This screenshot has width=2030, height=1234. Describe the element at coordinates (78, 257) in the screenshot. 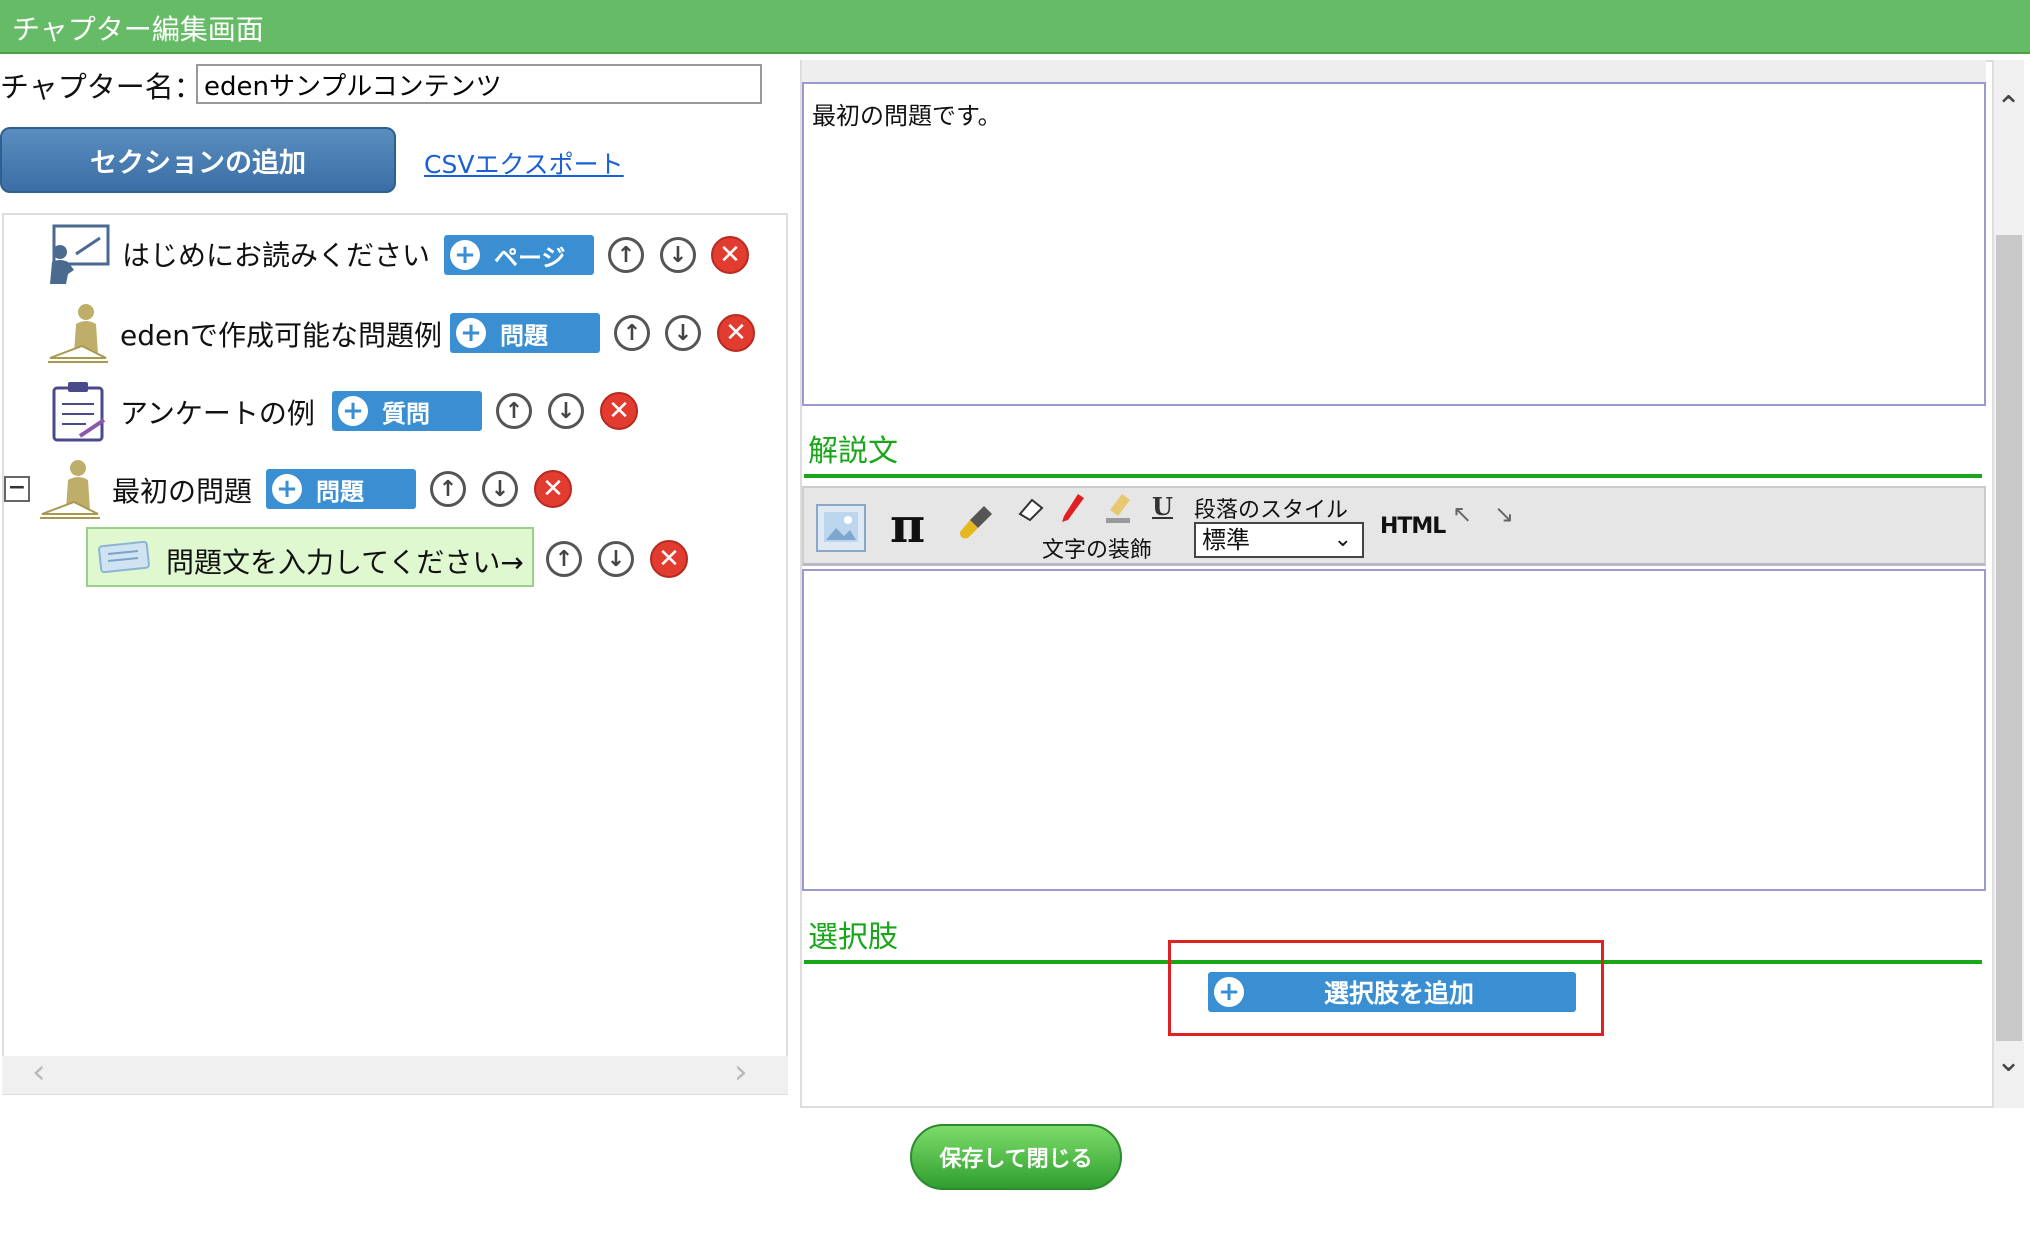

I see `presentation-icon` at that location.